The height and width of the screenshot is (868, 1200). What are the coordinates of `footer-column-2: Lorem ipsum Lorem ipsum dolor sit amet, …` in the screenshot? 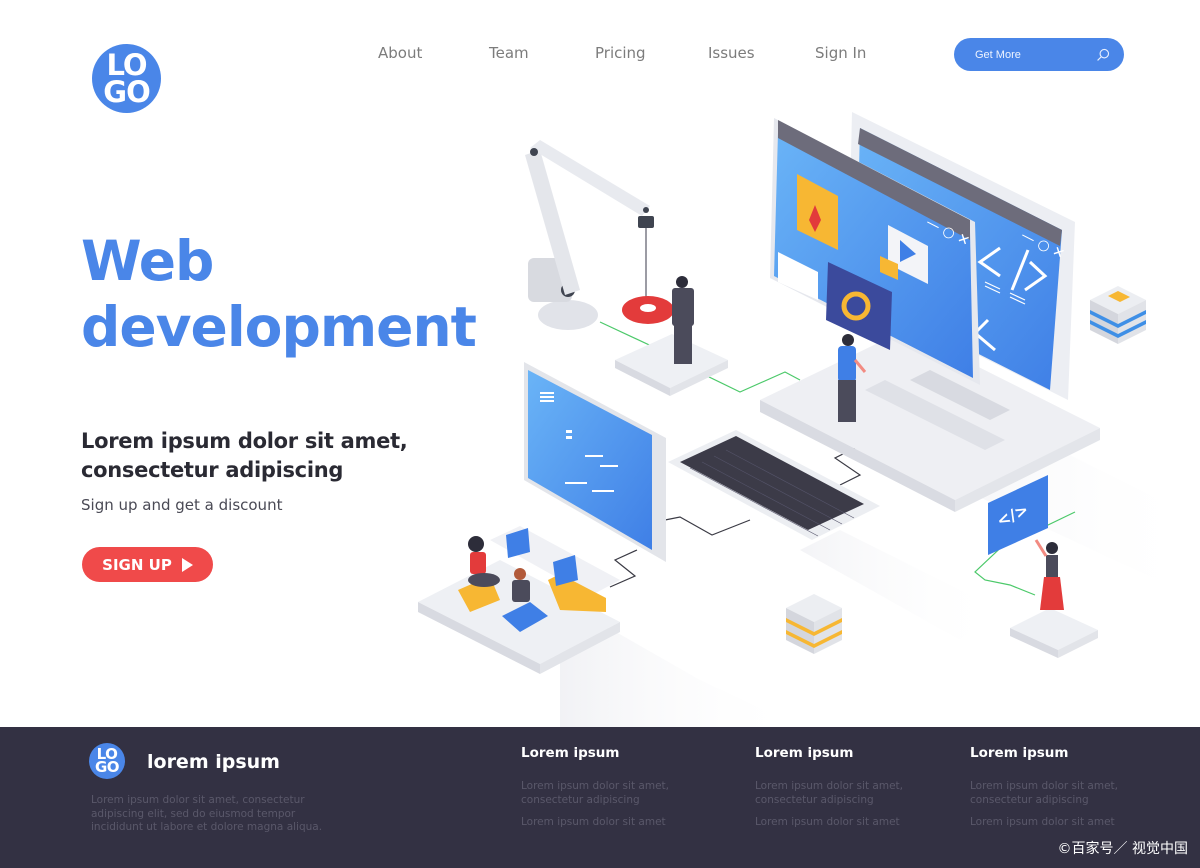 It's located at (855, 792).